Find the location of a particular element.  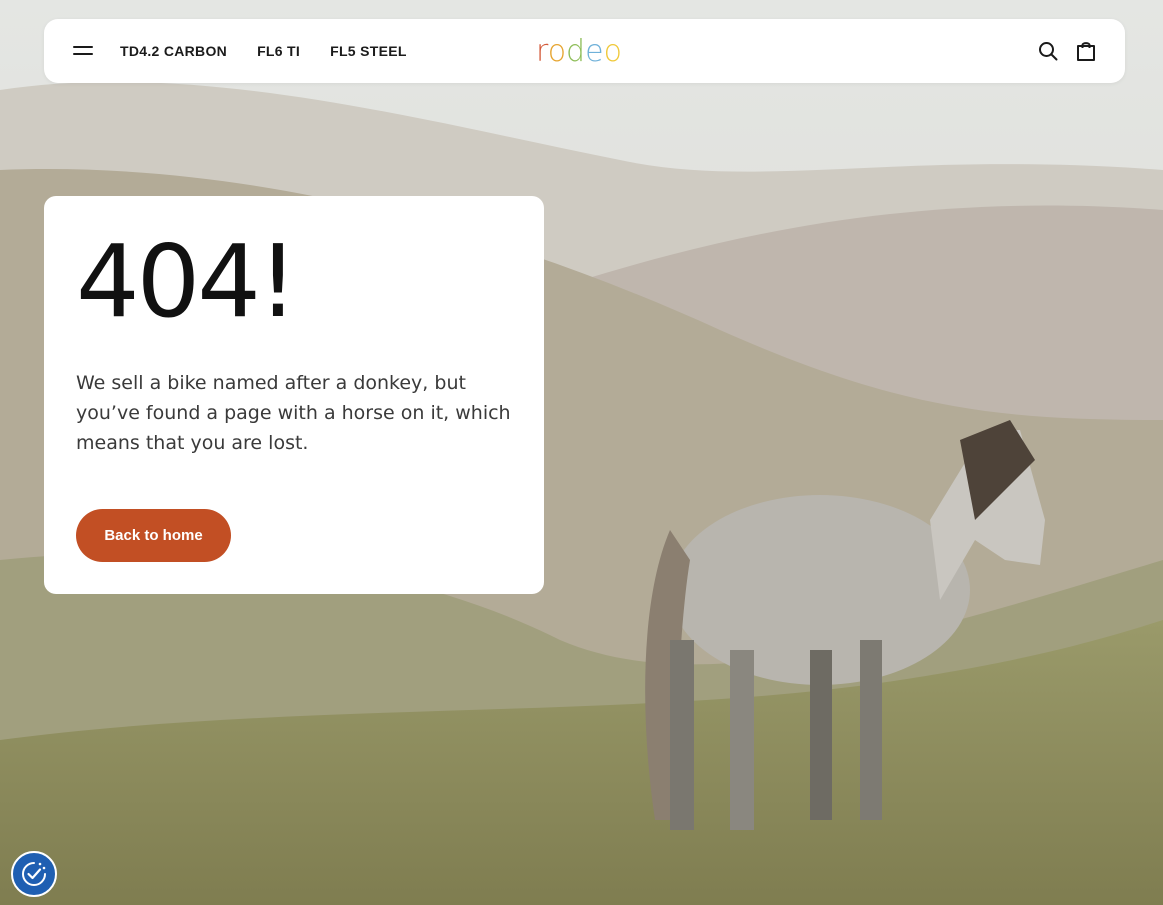

nav-link-td42-carbon: TD4.2 CARBON is located at coordinates (173, 51).